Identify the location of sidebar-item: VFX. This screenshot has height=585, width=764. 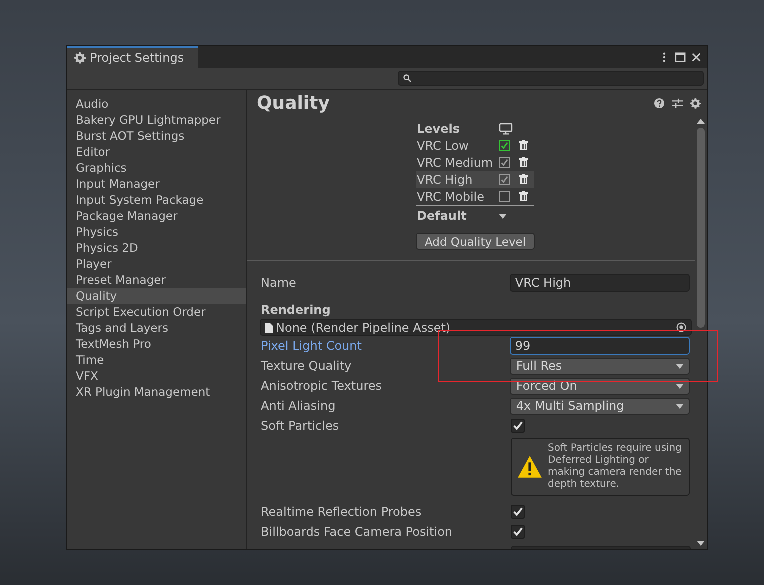
(156, 376).